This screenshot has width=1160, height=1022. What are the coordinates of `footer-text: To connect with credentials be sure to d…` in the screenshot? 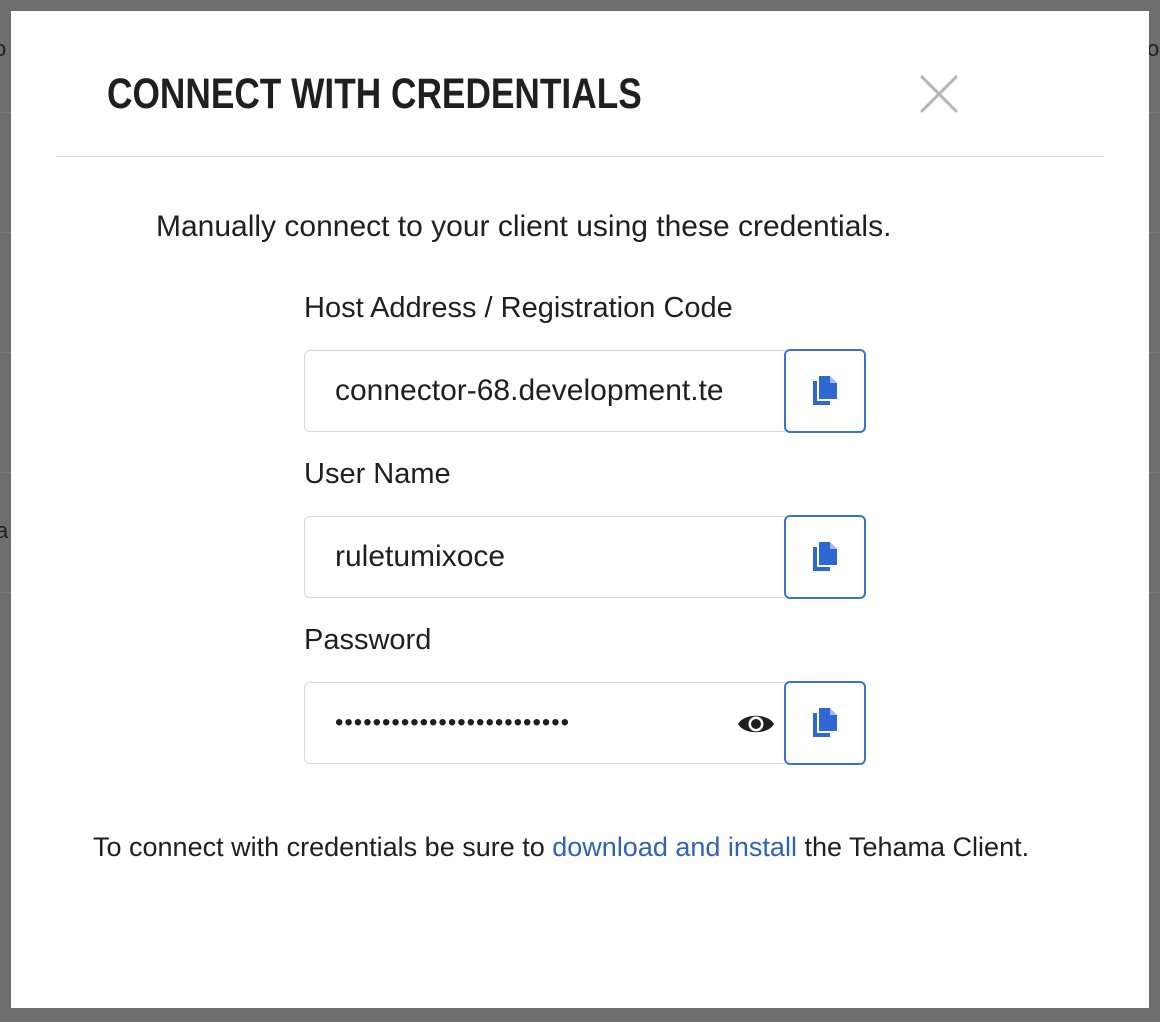 It's located at (561, 847).